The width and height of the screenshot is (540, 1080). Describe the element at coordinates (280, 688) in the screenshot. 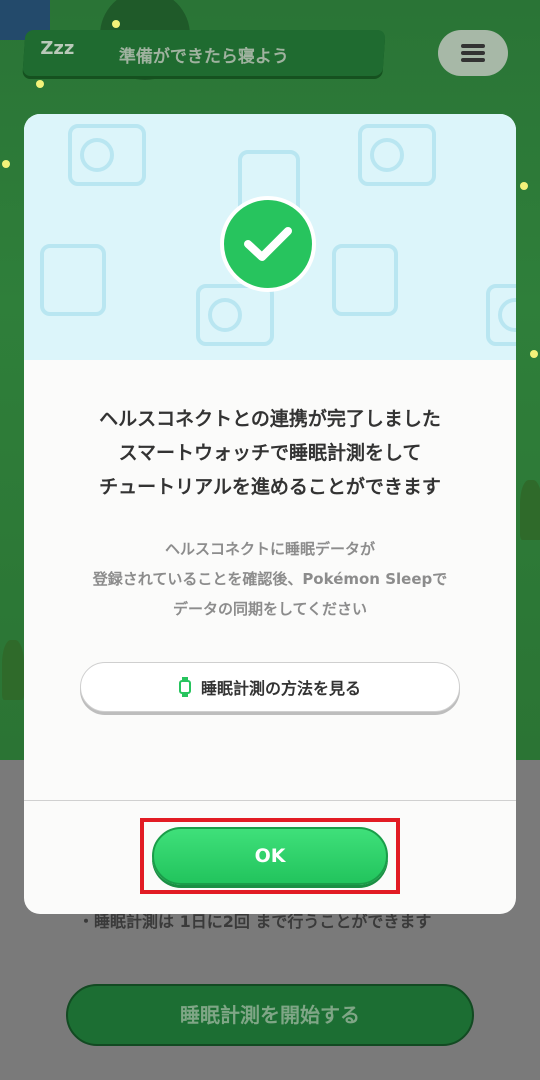

I see `how-to-measure-label: 睡眠計測の方法を見る` at that location.